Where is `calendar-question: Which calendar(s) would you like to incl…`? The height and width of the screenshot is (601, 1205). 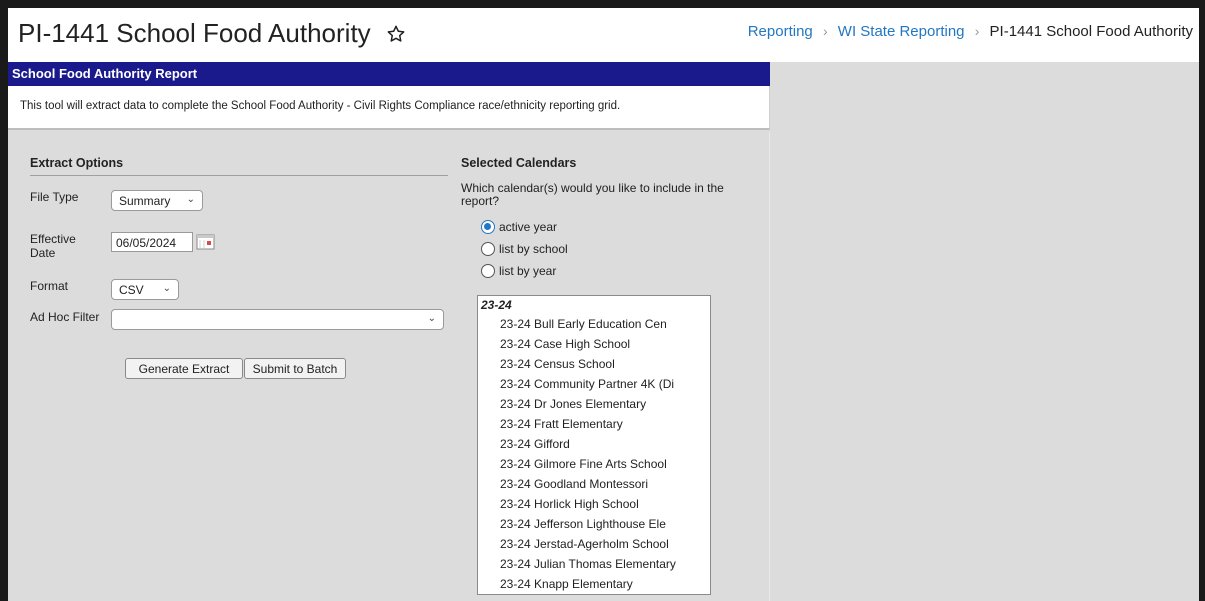 calendar-question: Which calendar(s) would you like to incl… is located at coordinates (592, 194).